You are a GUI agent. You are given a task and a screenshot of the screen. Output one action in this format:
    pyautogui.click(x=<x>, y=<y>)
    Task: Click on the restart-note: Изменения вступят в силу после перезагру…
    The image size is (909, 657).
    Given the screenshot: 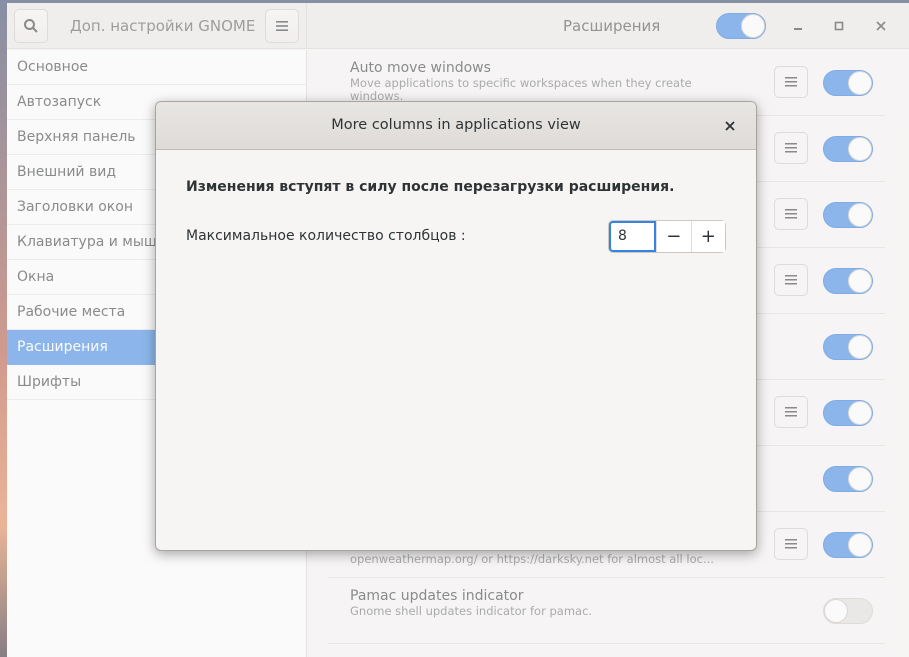 What is the action you would take?
    pyautogui.click(x=430, y=187)
    